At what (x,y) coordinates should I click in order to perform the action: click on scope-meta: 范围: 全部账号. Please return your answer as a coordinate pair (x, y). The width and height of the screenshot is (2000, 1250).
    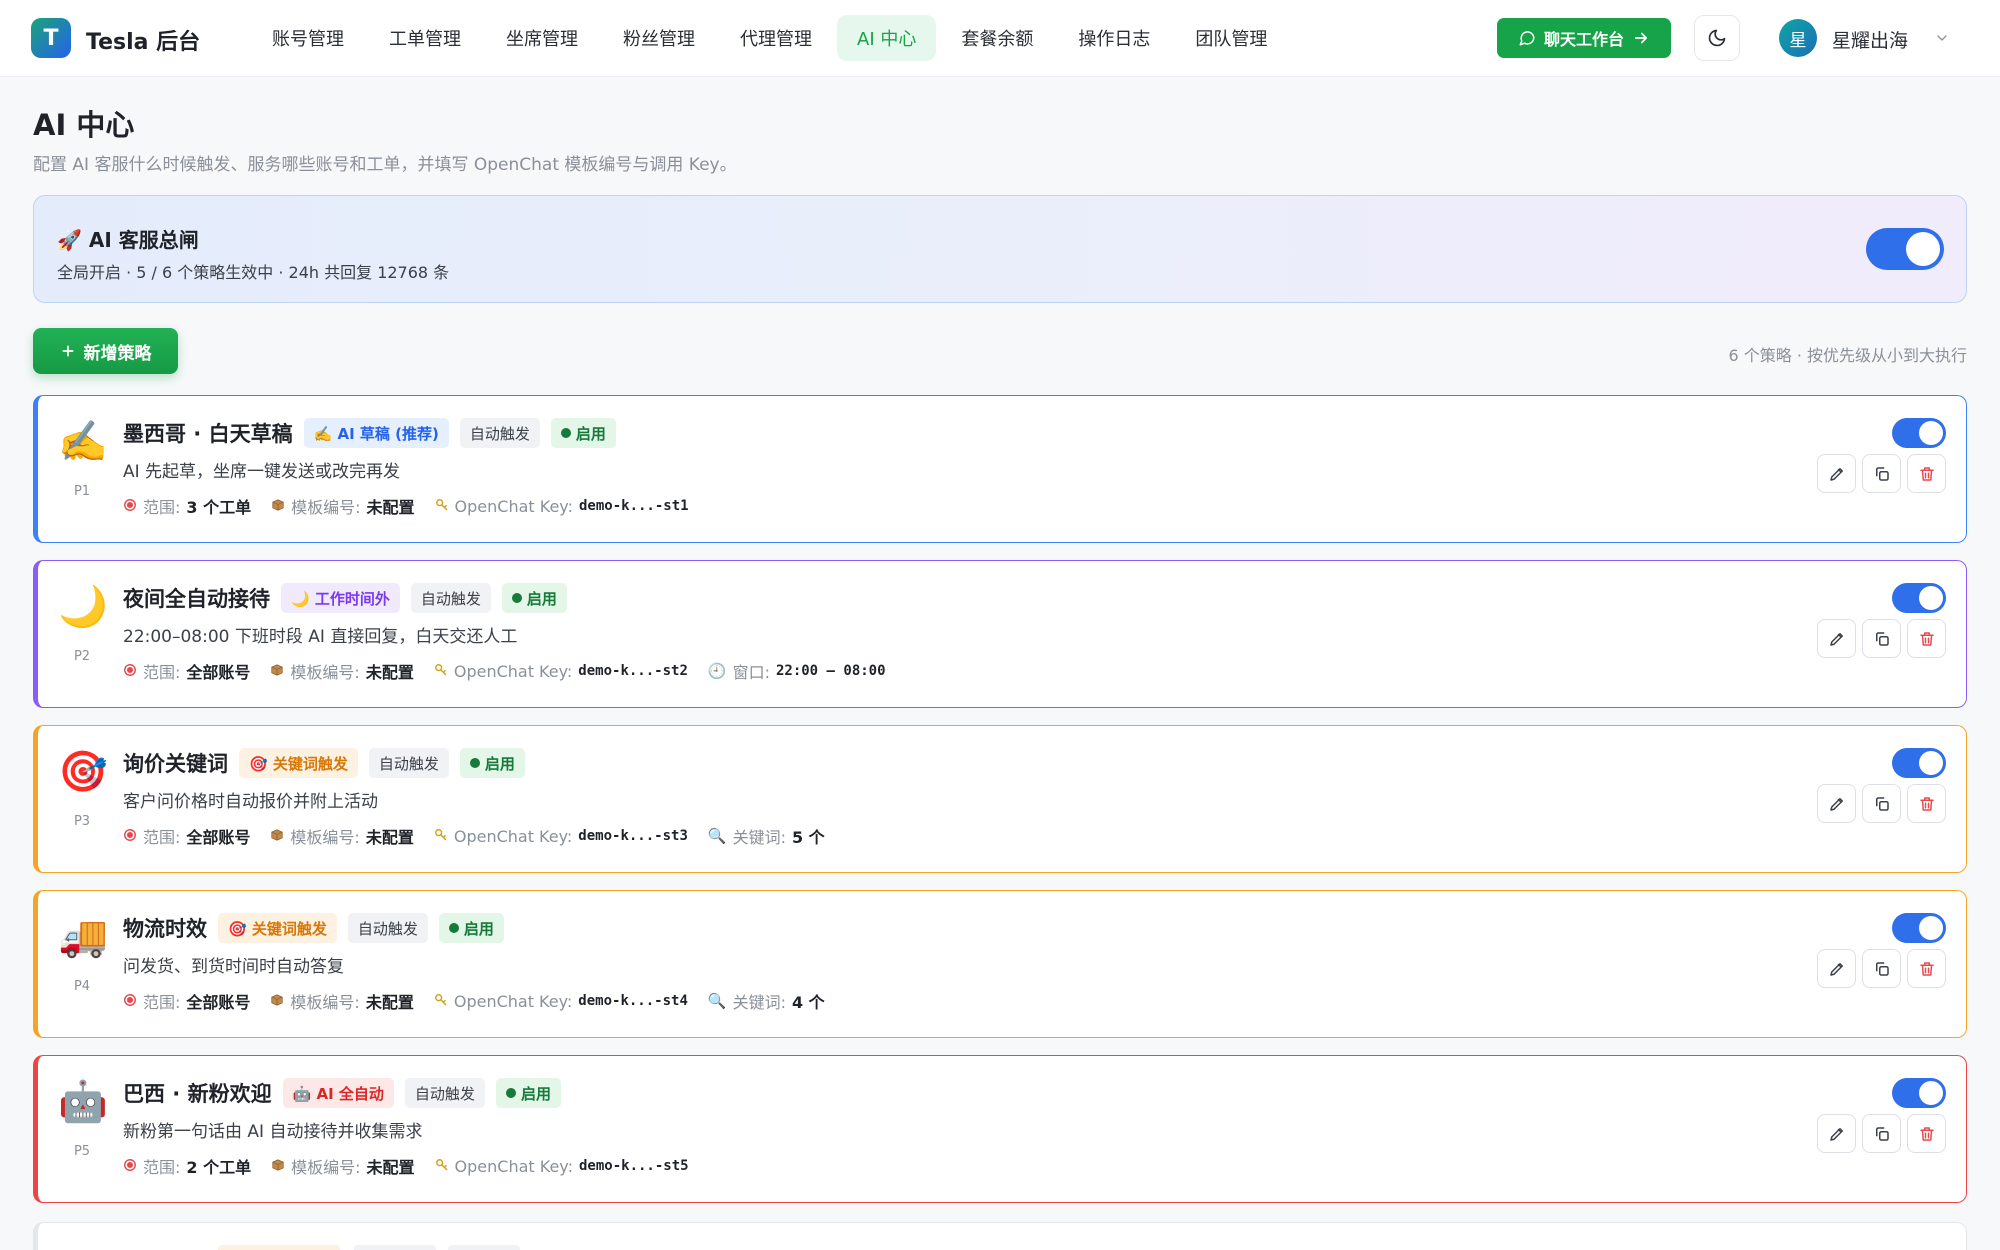
    Looking at the image, I should click on (186, 1001).